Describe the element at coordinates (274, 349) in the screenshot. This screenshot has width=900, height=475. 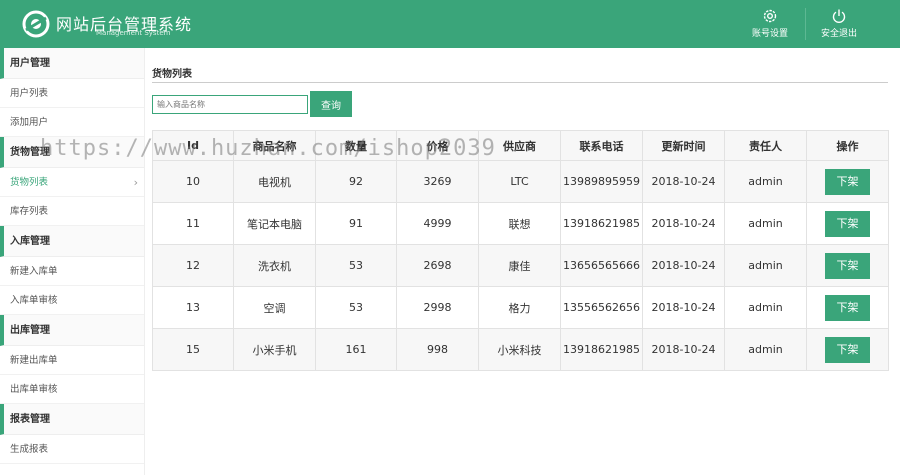
I see `table-cell: 小米手机` at that location.